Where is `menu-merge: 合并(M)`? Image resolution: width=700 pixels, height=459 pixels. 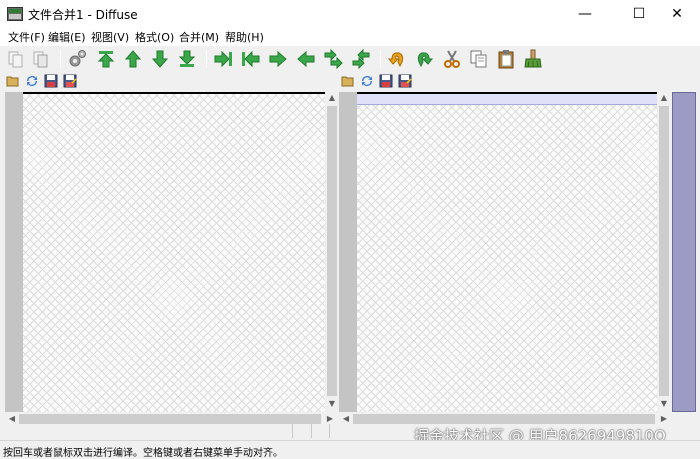
menu-merge: 合并(M) is located at coordinates (199, 37).